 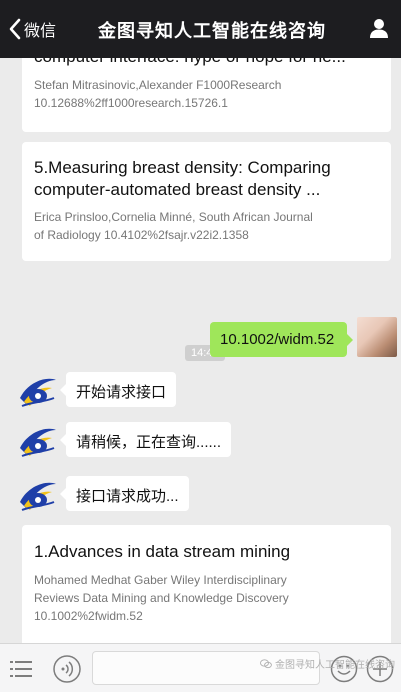 I want to click on title-bar: 微信 金图寻知人工智能在线咨询, so click(x=200, y=29).